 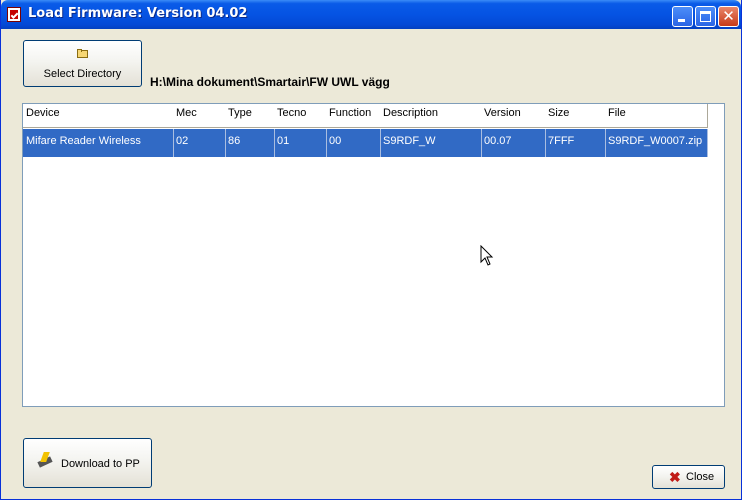 I want to click on cell-size: 7FFF, so click(x=575, y=143).